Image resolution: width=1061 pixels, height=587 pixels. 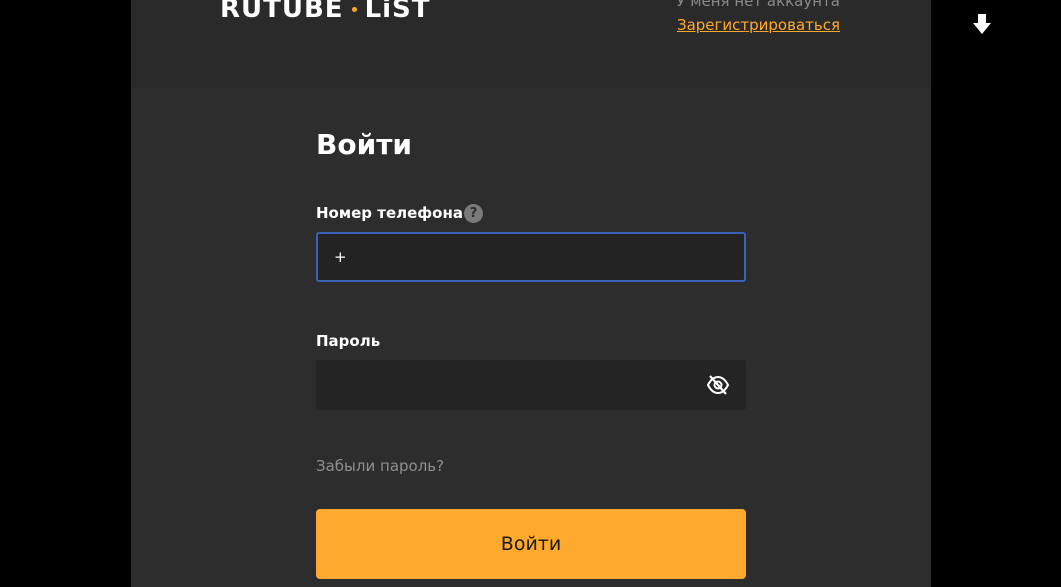 What do you see at coordinates (389, 213) in the screenshot?
I see `phone-label: Номер телефона` at bounding box center [389, 213].